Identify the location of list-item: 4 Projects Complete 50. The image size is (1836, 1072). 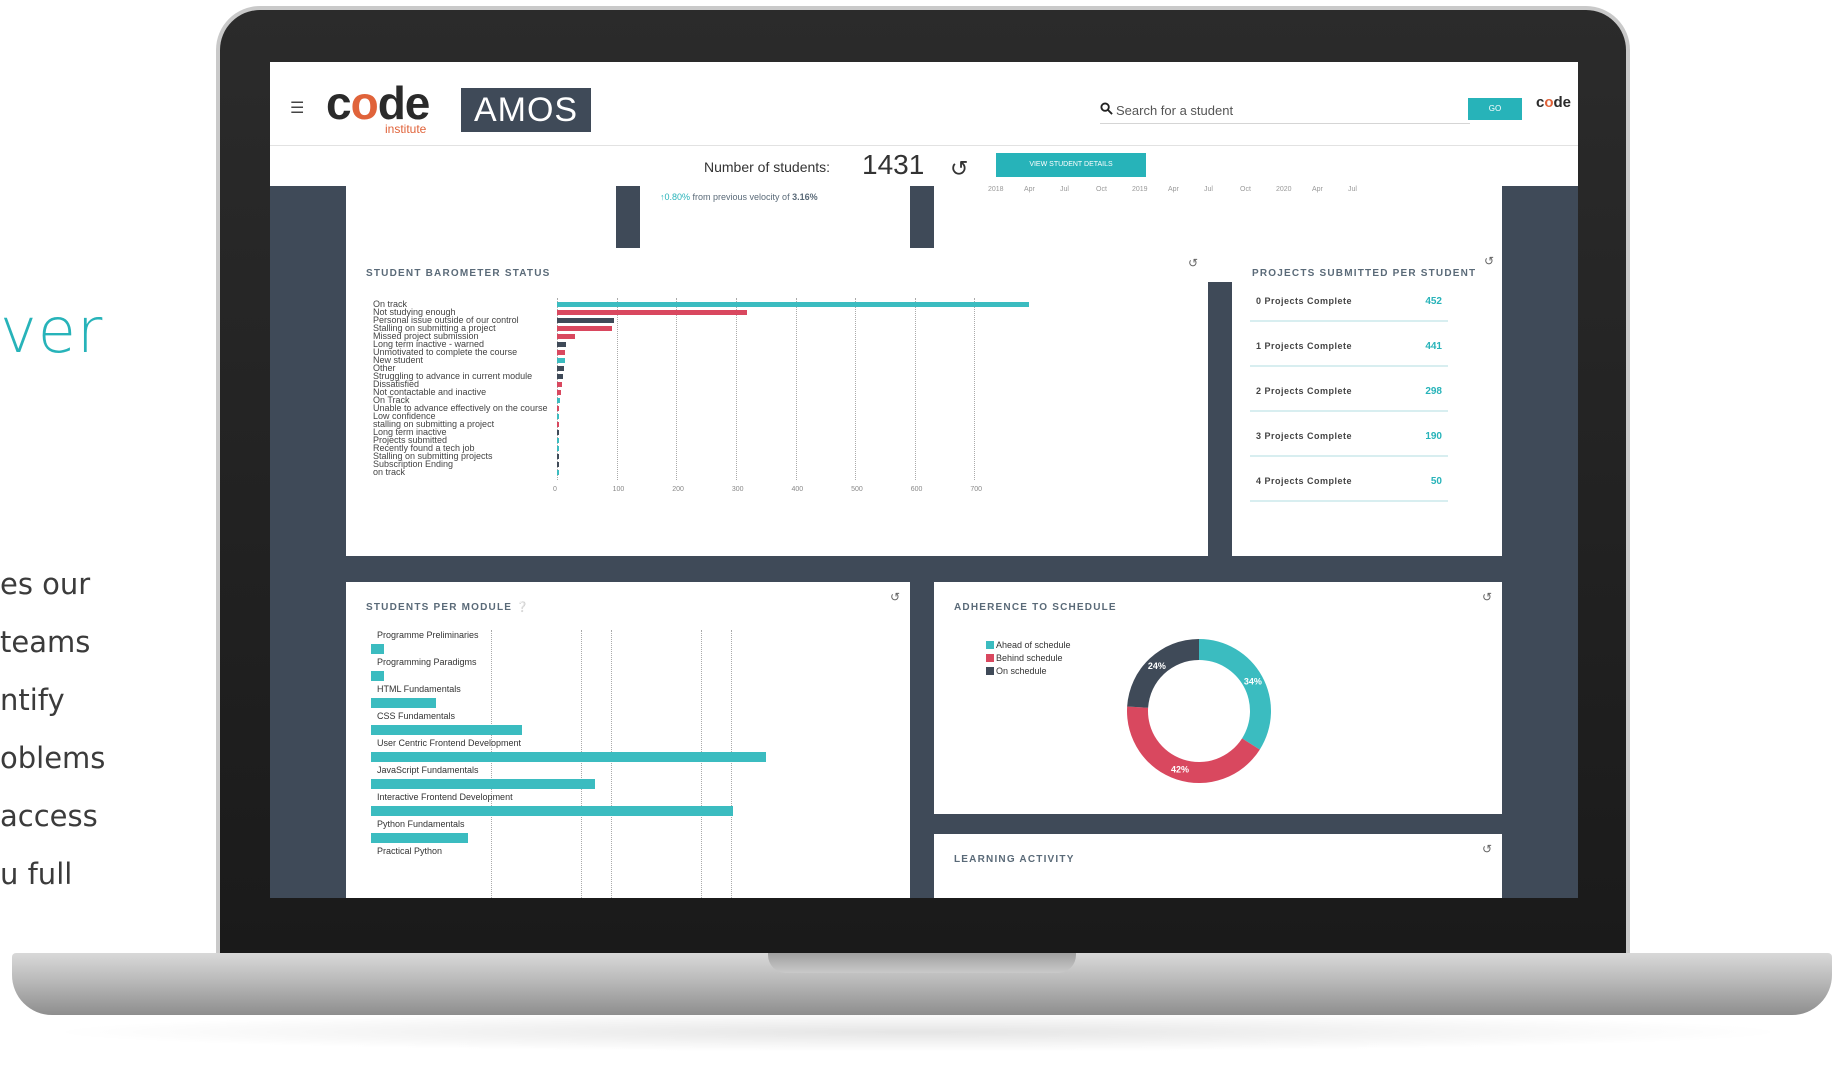
(1349, 483).